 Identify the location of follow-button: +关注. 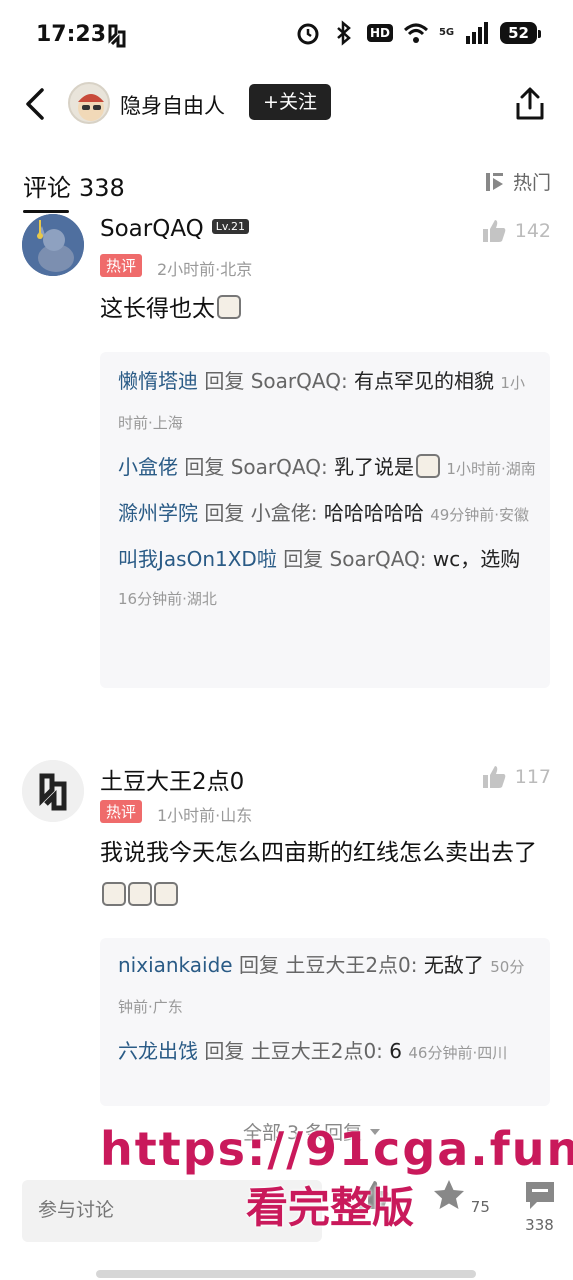
(290, 102).